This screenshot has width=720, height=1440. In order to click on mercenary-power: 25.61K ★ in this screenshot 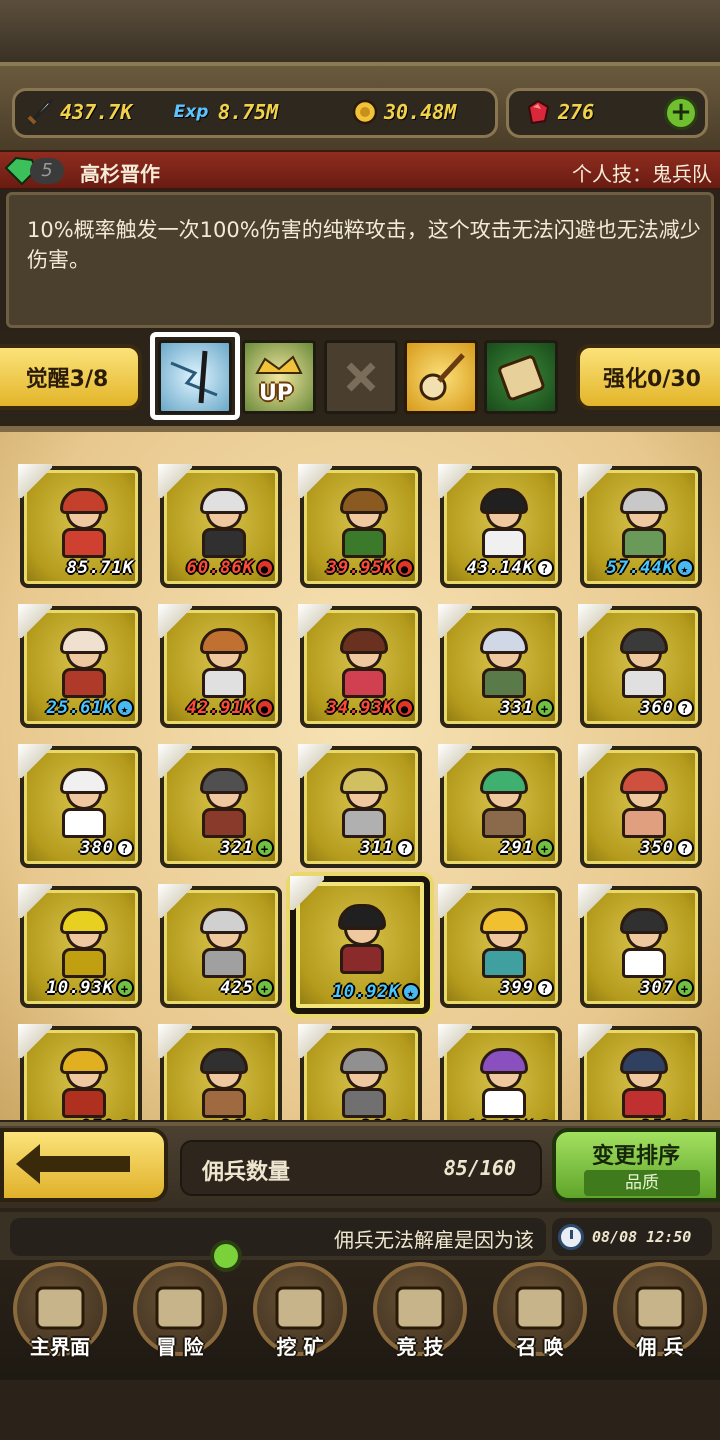, I will do `click(90, 708)`.